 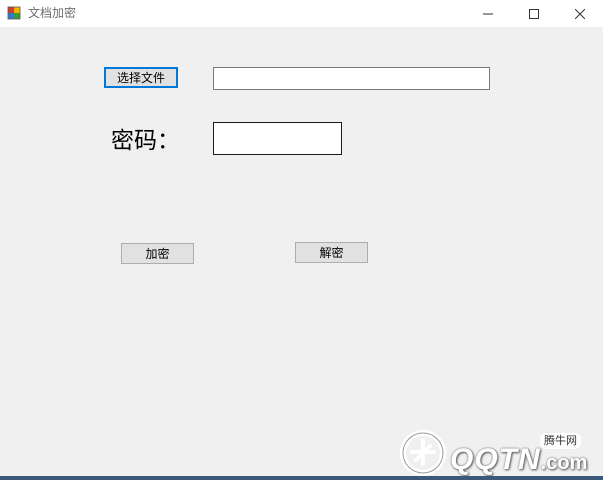 What do you see at coordinates (14, 13) in the screenshot?
I see `app-icon` at bounding box center [14, 13].